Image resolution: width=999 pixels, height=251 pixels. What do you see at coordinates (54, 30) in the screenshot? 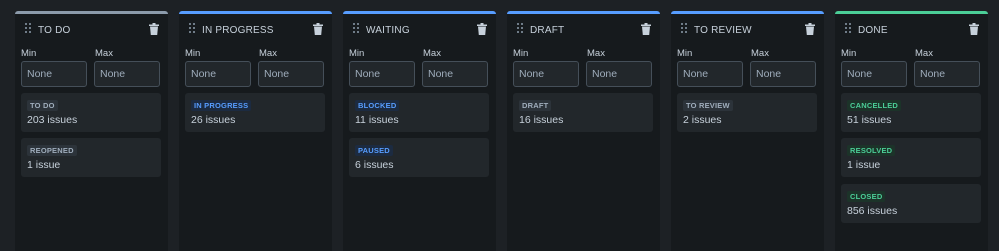
I see `column-title: TO DO` at bounding box center [54, 30].